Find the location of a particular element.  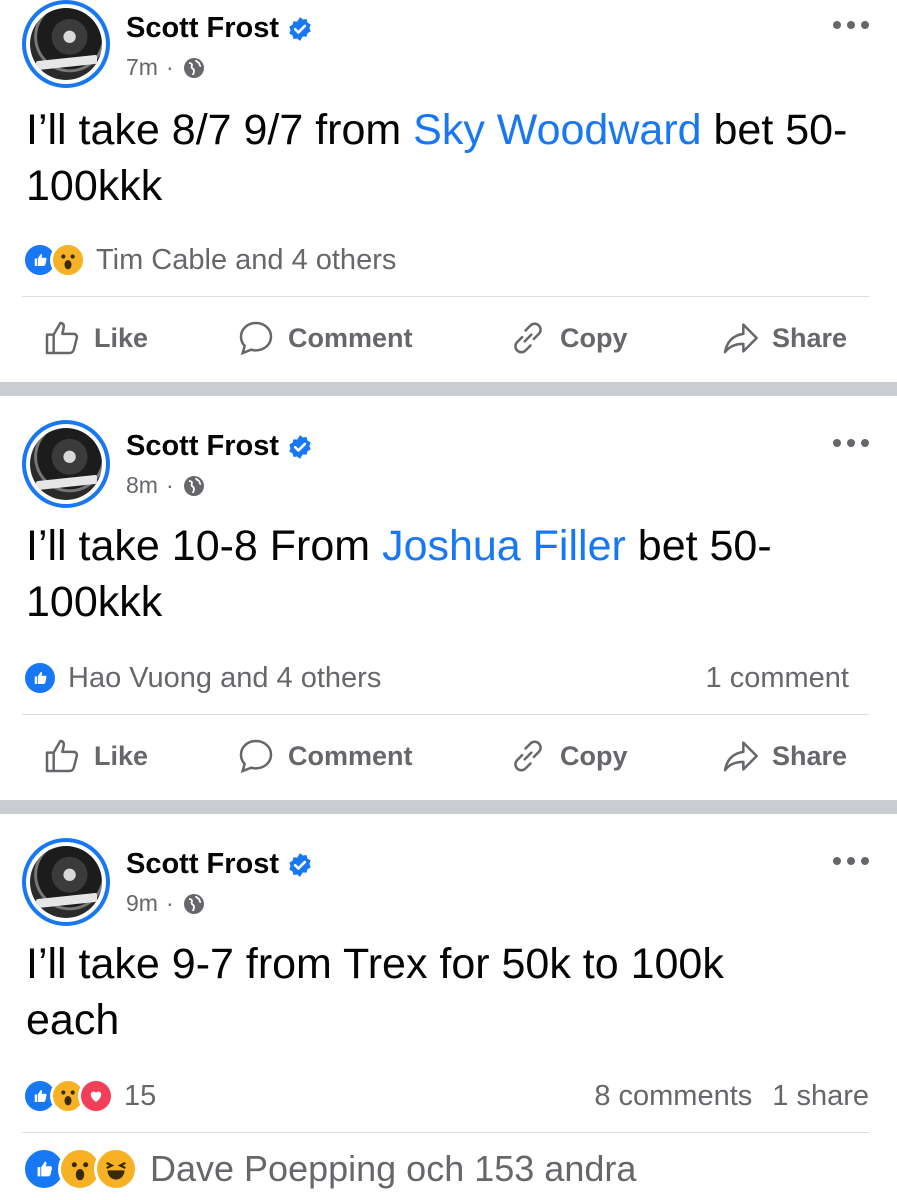

post-text-part: I’ll take 10-8 From is located at coordinates (204, 546).